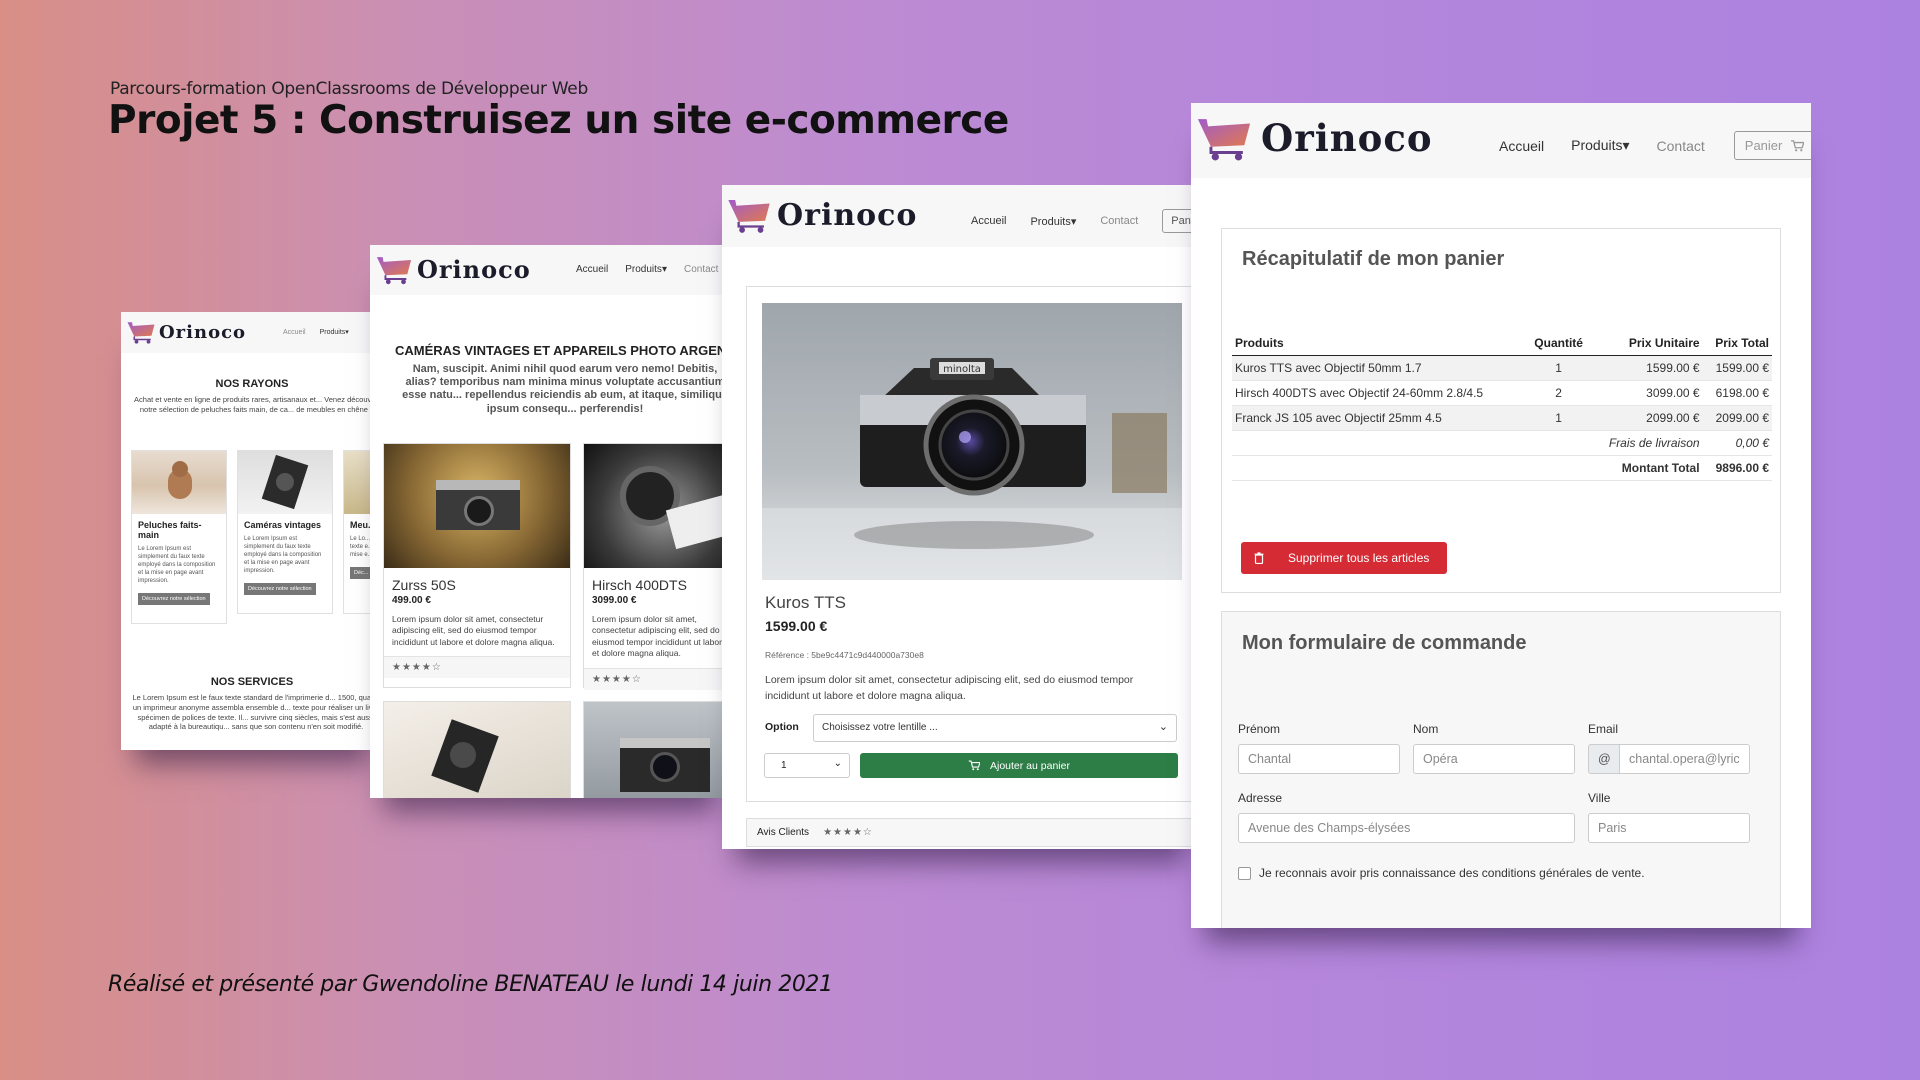  Describe the element at coordinates (1603, 729) in the screenshot. I see `email-label: Email` at that location.